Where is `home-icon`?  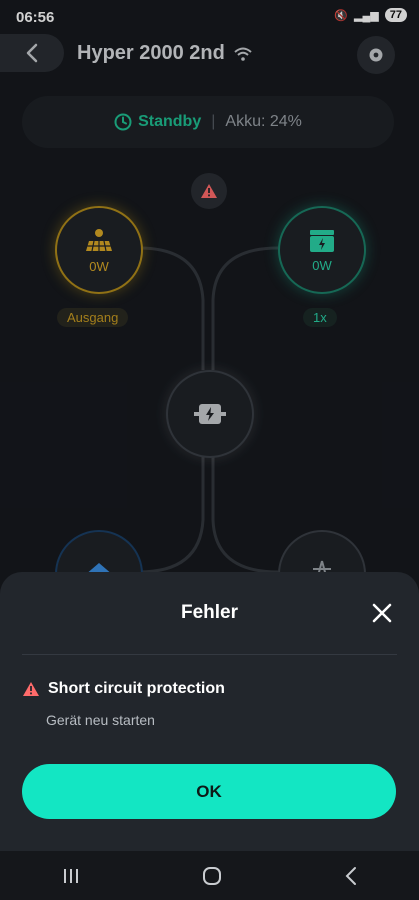
home-icon is located at coordinates (212, 876).